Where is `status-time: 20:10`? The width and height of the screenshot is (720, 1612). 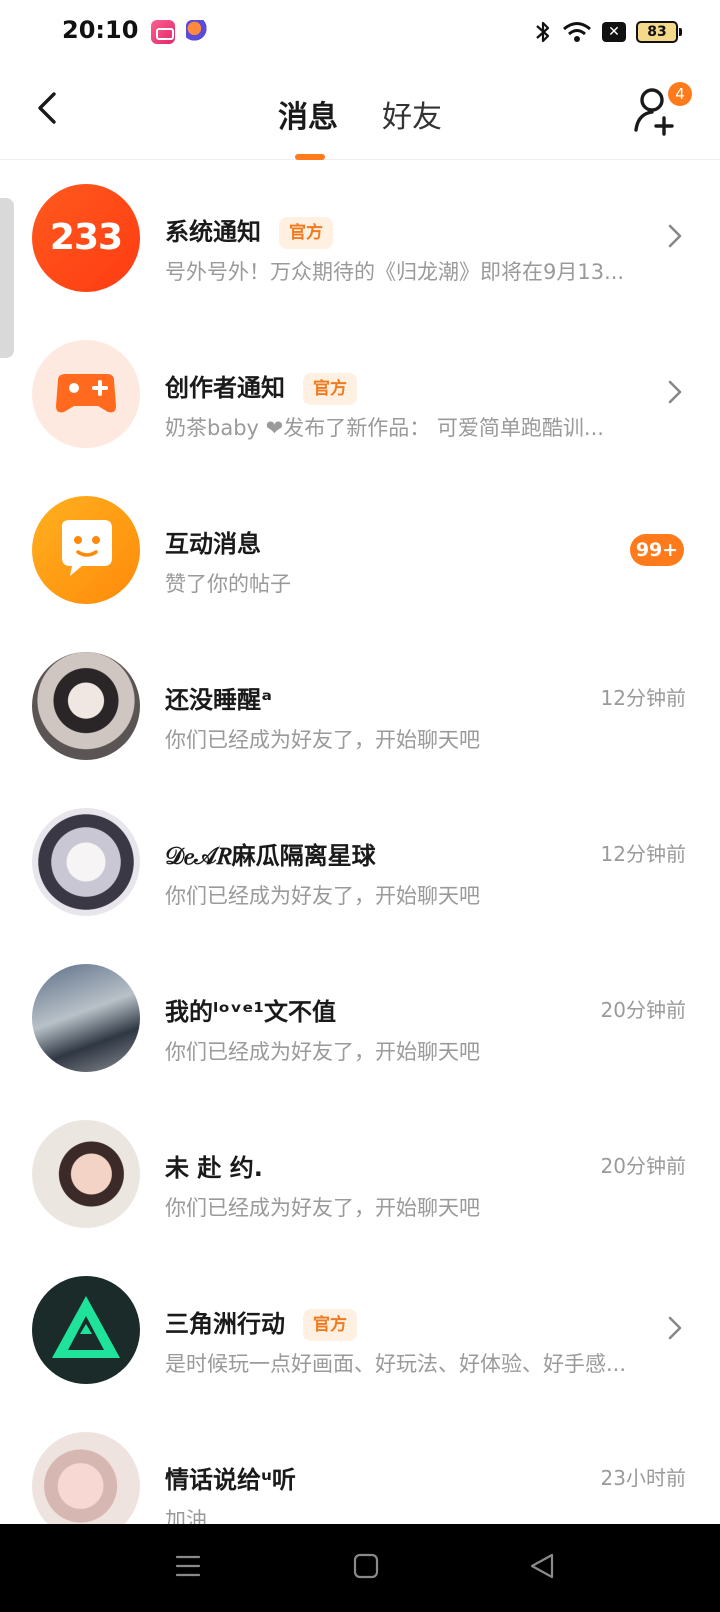 status-time: 20:10 is located at coordinates (100, 30).